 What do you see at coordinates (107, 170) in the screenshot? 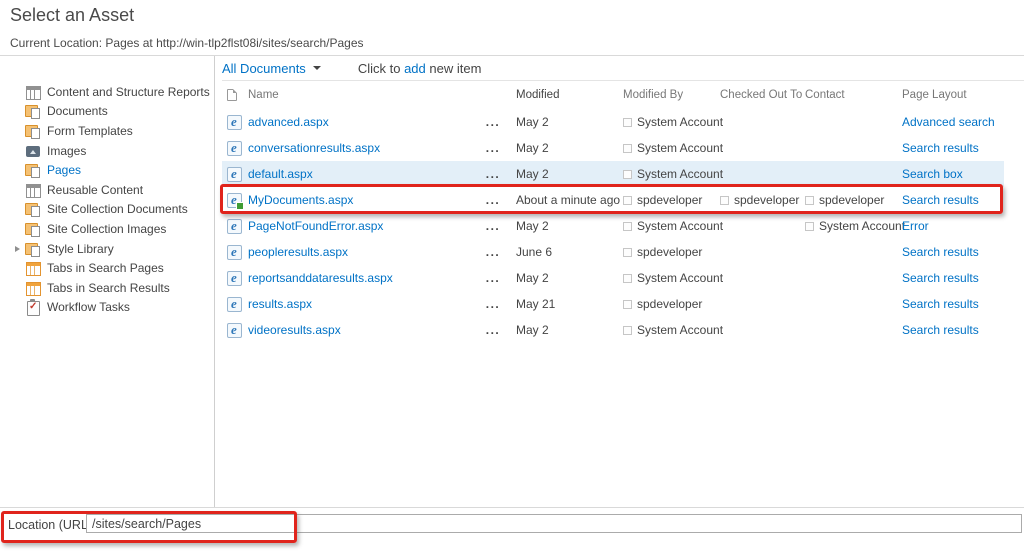
I see `sidebar-item-pages: Pages` at bounding box center [107, 170].